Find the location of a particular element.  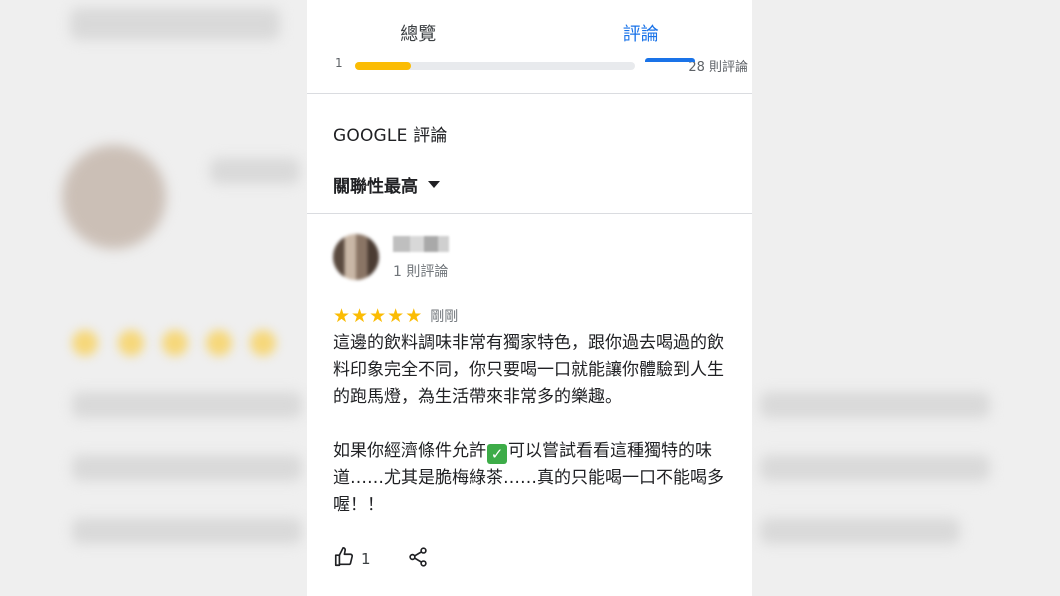

rating-histogram-row: 1 28 則評論 is located at coordinates (529, 64).